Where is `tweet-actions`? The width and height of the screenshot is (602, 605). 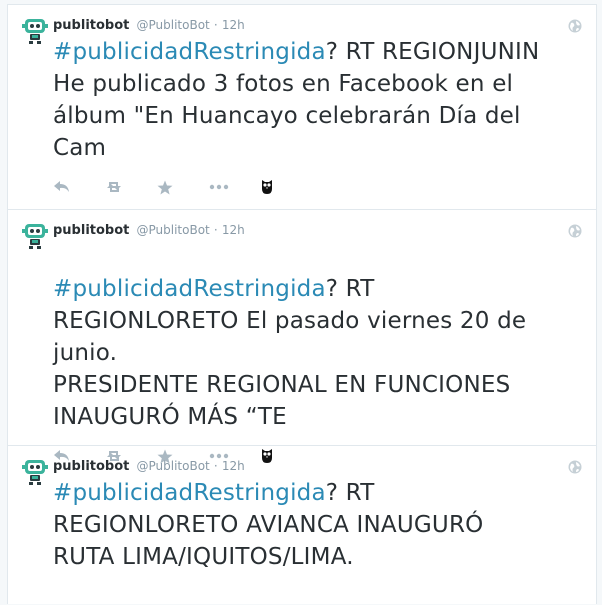
tweet-actions is located at coordinates (317, 187).